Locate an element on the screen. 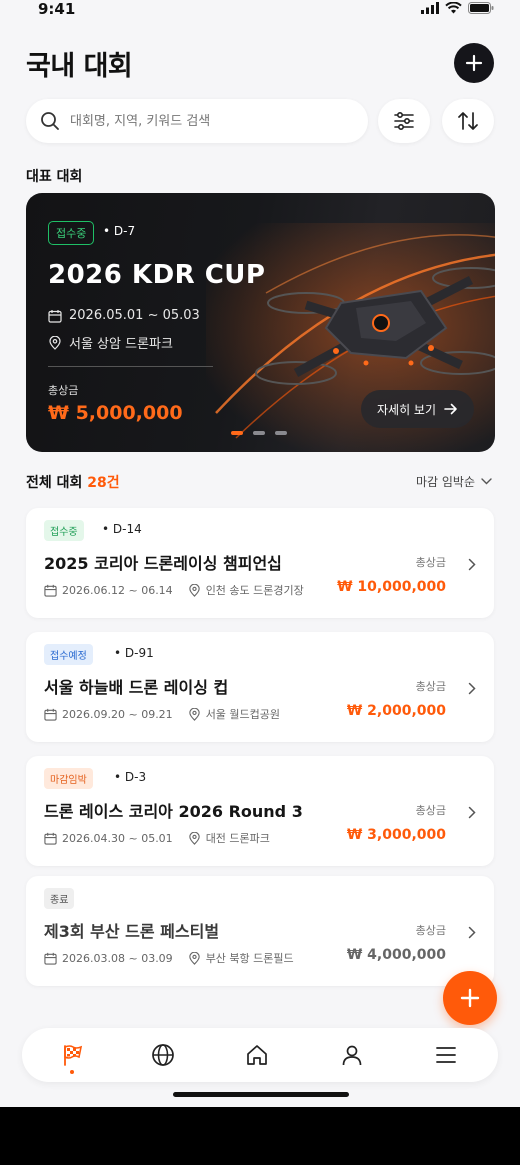 The width and height of the screenshot is (520, 1165). status-badge: 접수중 is located at coordinates (64, 530).